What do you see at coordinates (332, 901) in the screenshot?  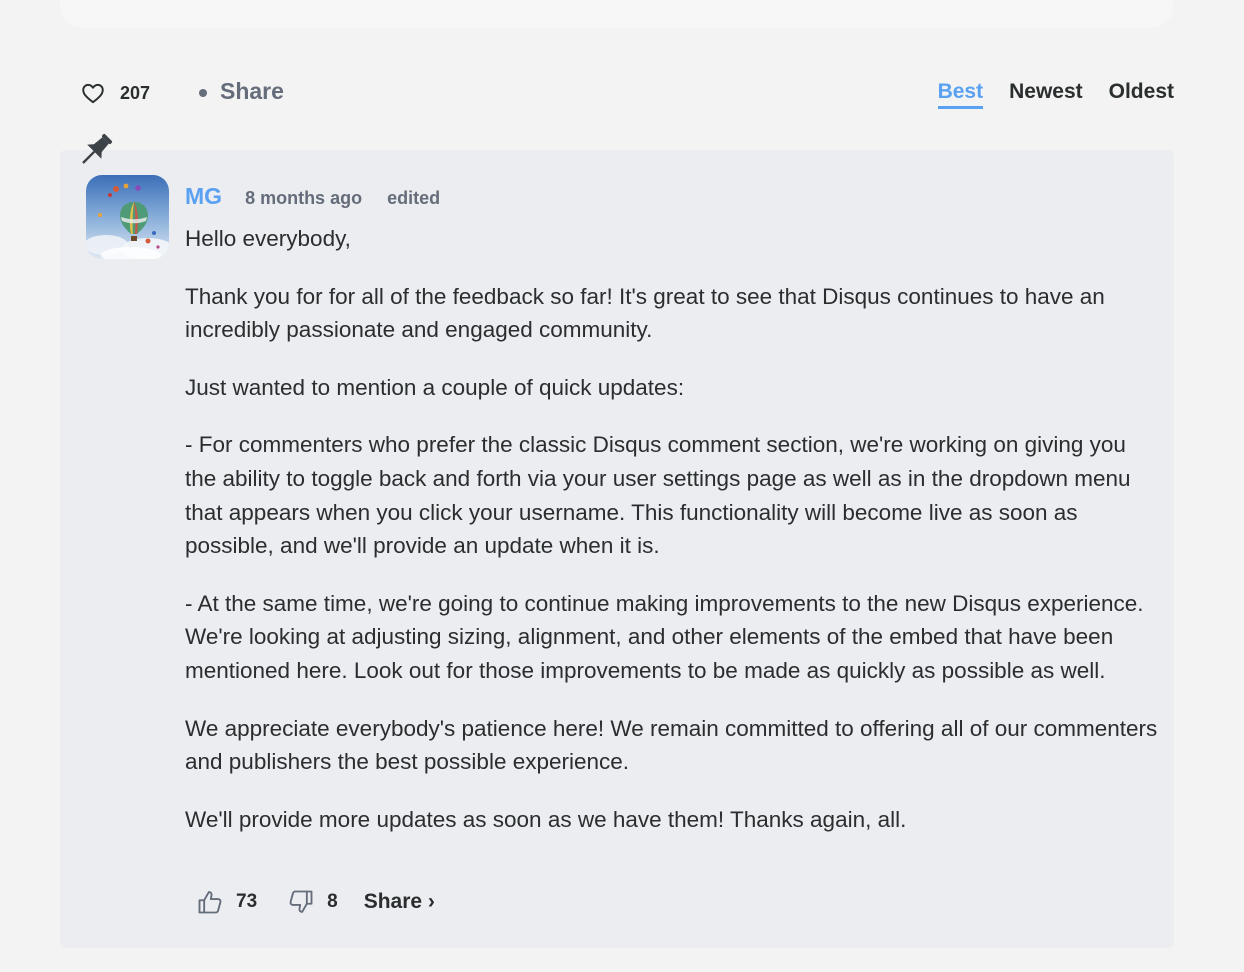 I see `downvote-count: 8` at bounding box center [332, 901].